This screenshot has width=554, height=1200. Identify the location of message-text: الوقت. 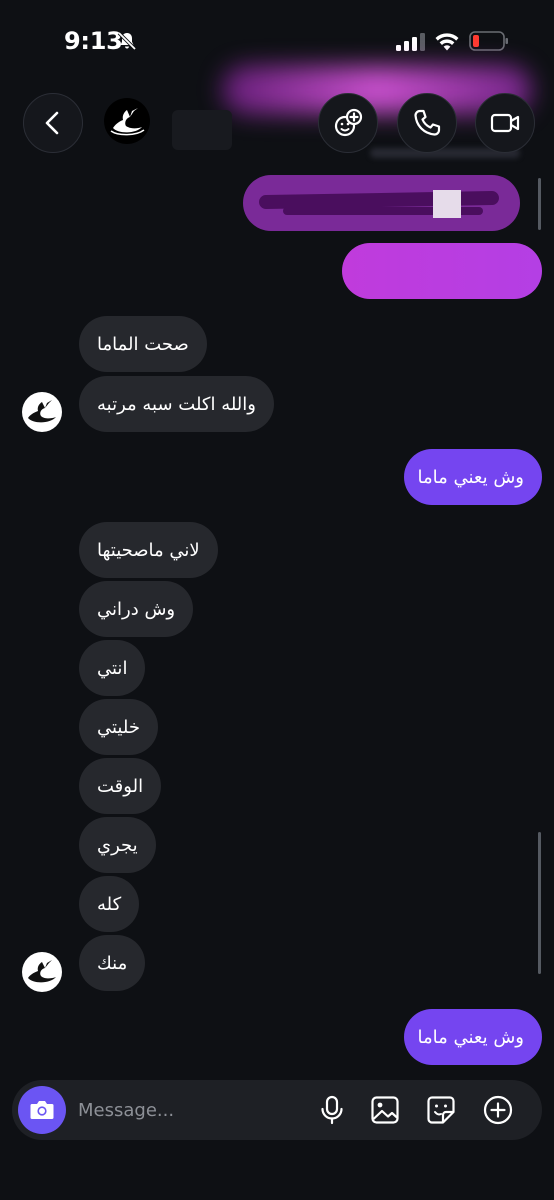
(120, 786).